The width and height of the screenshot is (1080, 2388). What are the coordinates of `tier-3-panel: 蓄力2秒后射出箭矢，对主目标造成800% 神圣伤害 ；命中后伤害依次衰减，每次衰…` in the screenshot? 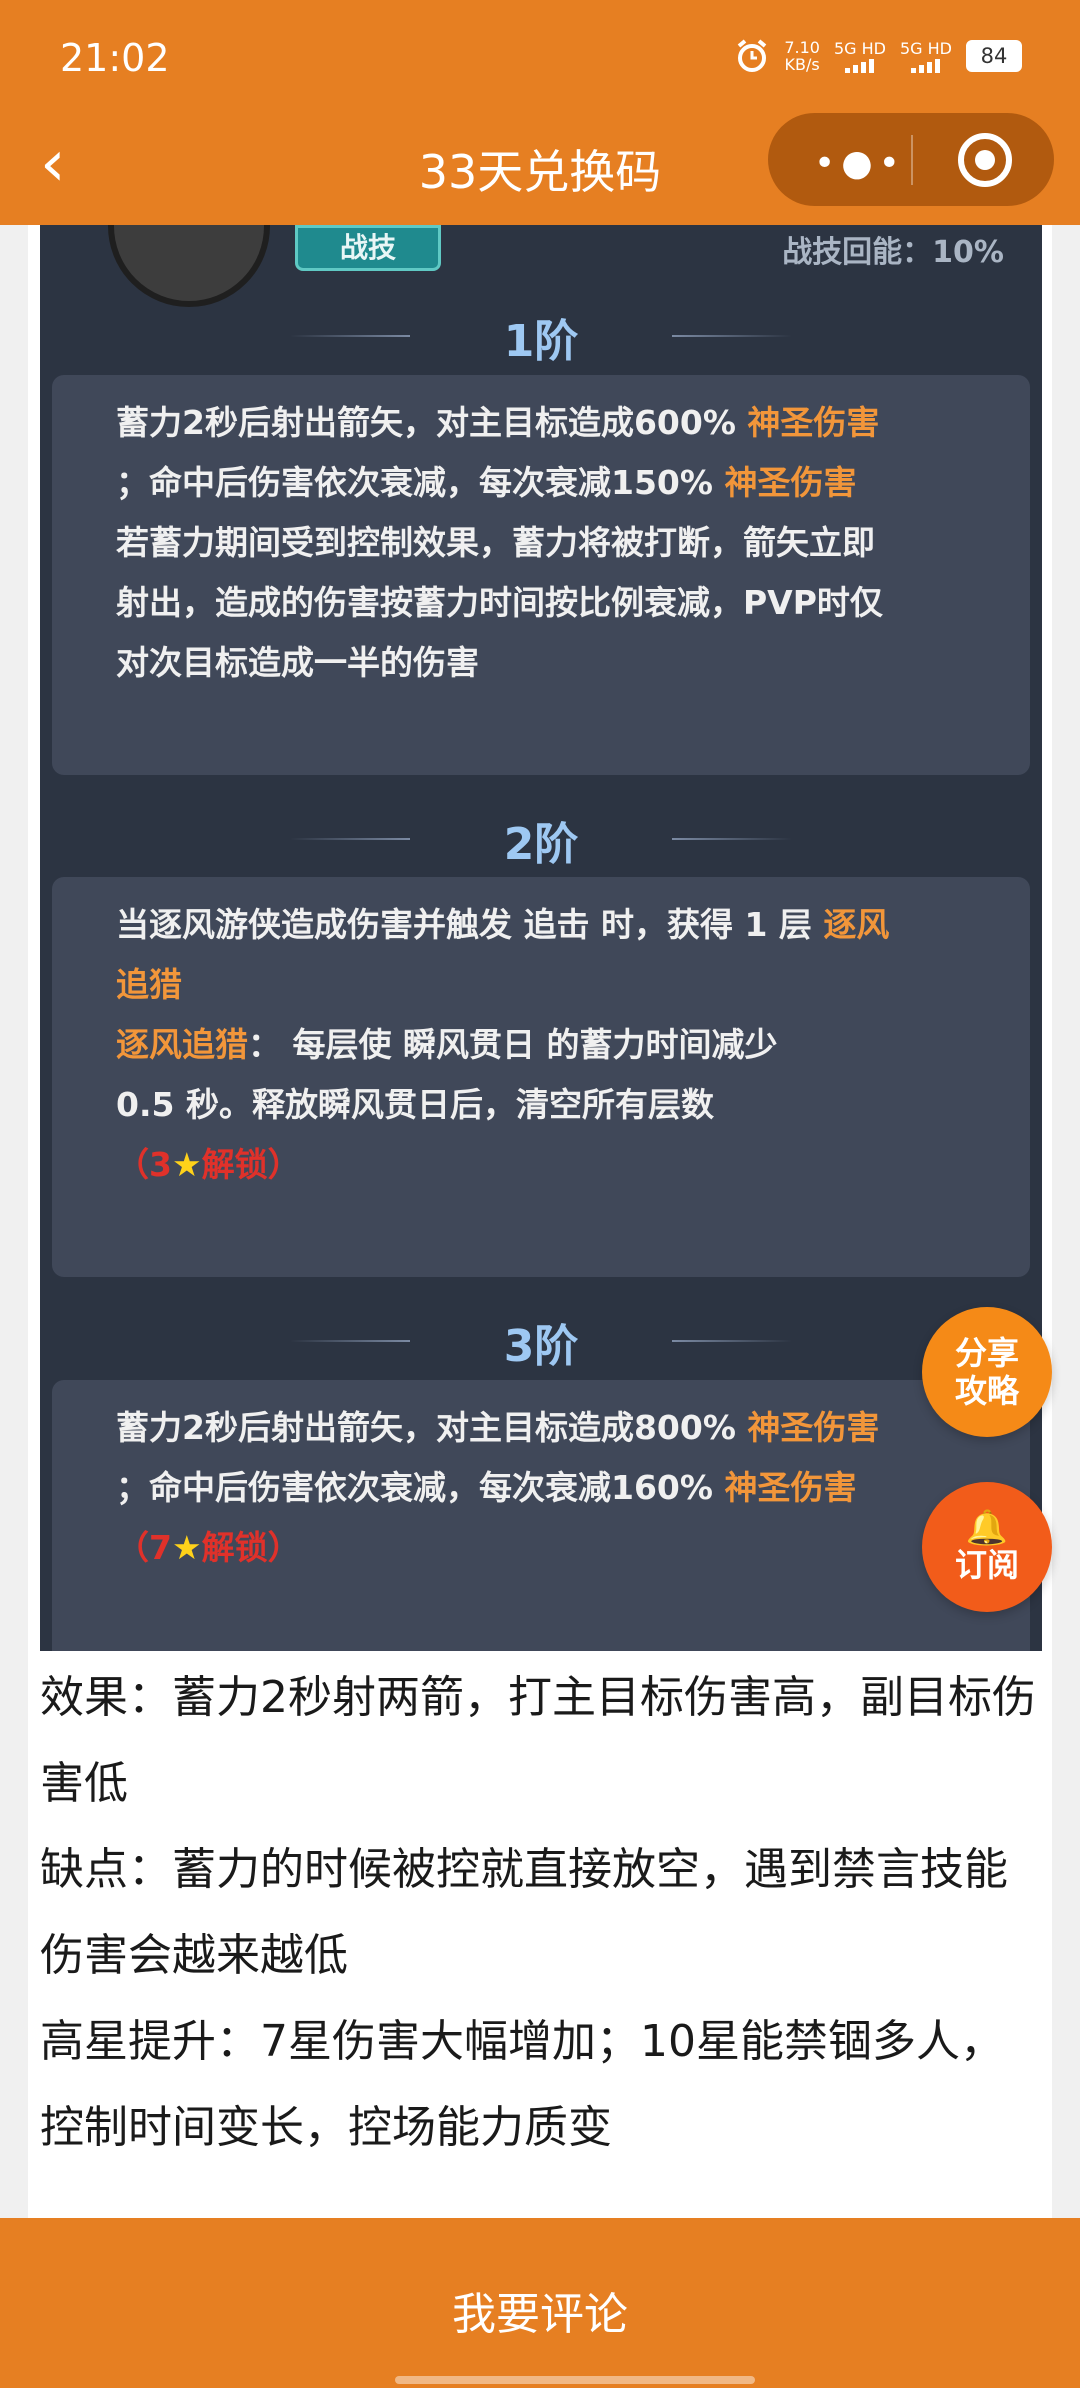 It's located at (541, 1515).